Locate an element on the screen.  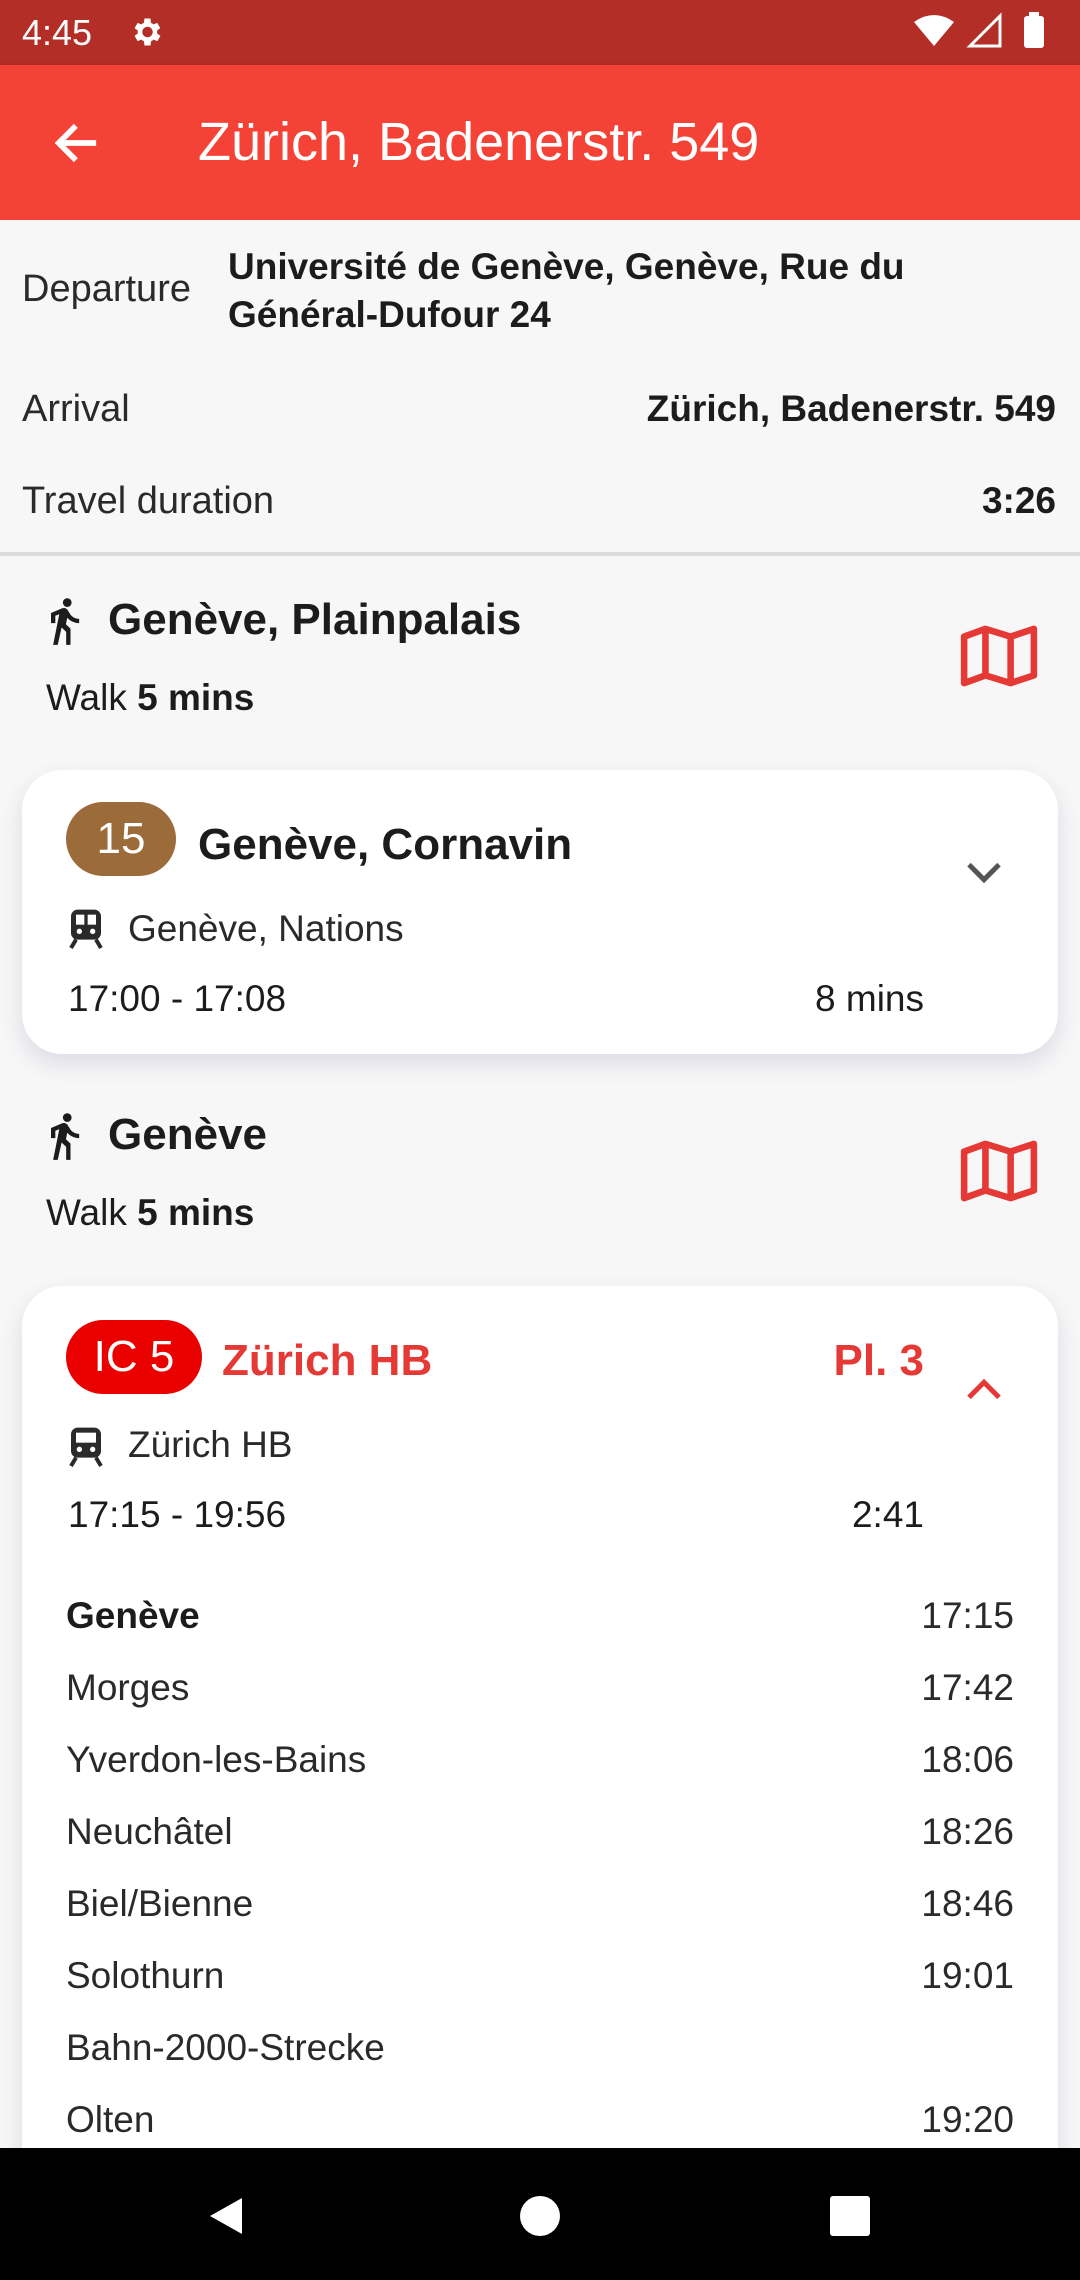
system-nav-bar is located at coordinates (540, 2214).